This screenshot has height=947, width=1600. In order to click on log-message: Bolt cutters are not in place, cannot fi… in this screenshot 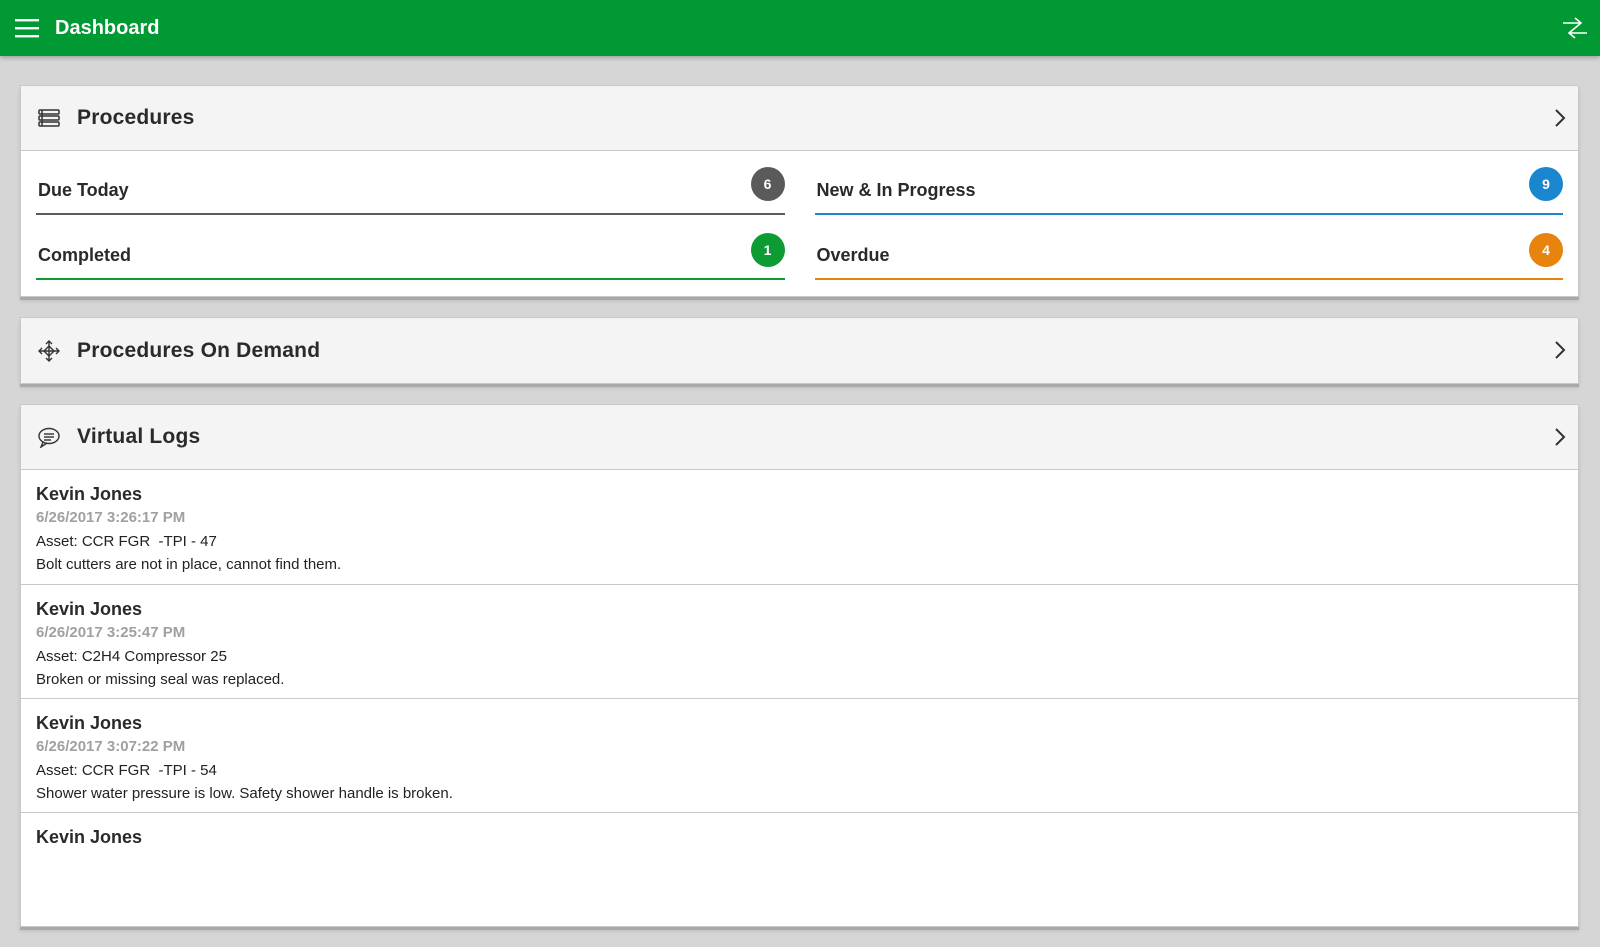, I will do `click(189, 564)`.